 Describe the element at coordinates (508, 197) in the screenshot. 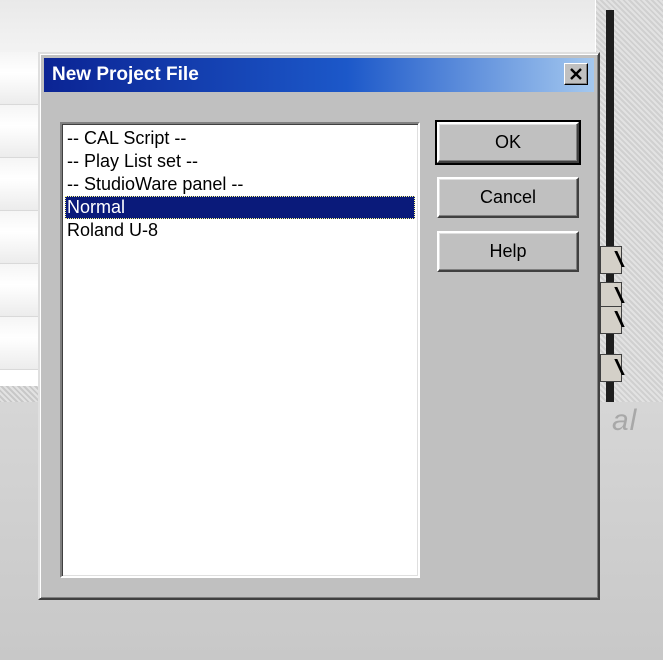

I see `cancel-button: Cancel` at that location.